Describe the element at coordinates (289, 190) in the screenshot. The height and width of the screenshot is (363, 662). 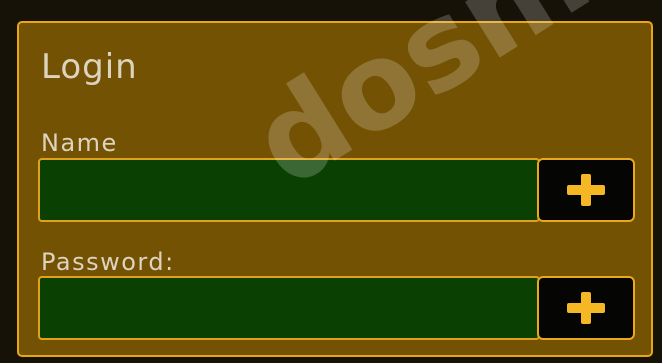
I see `name-input` at that location.